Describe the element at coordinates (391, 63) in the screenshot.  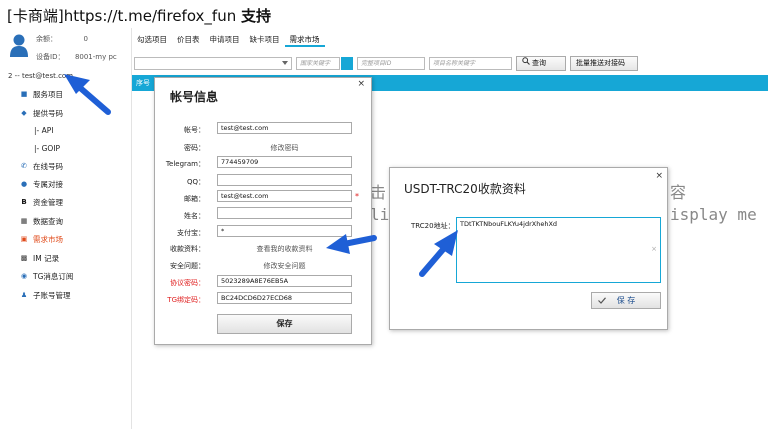
I see `project-id-input: 完整项目ID` at that location.